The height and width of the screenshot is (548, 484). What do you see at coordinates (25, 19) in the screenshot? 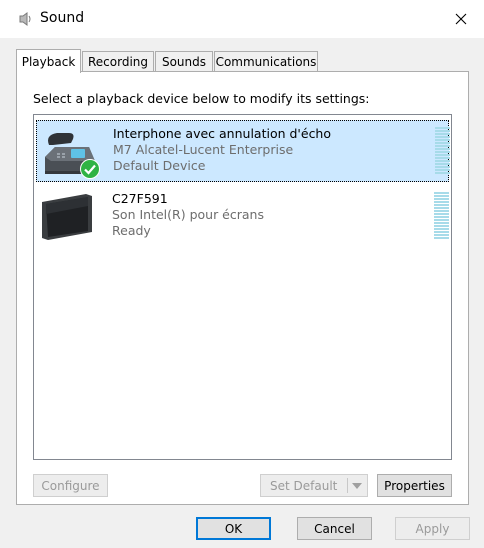
I see `speaker-icon` at bounding box center [25, 19].